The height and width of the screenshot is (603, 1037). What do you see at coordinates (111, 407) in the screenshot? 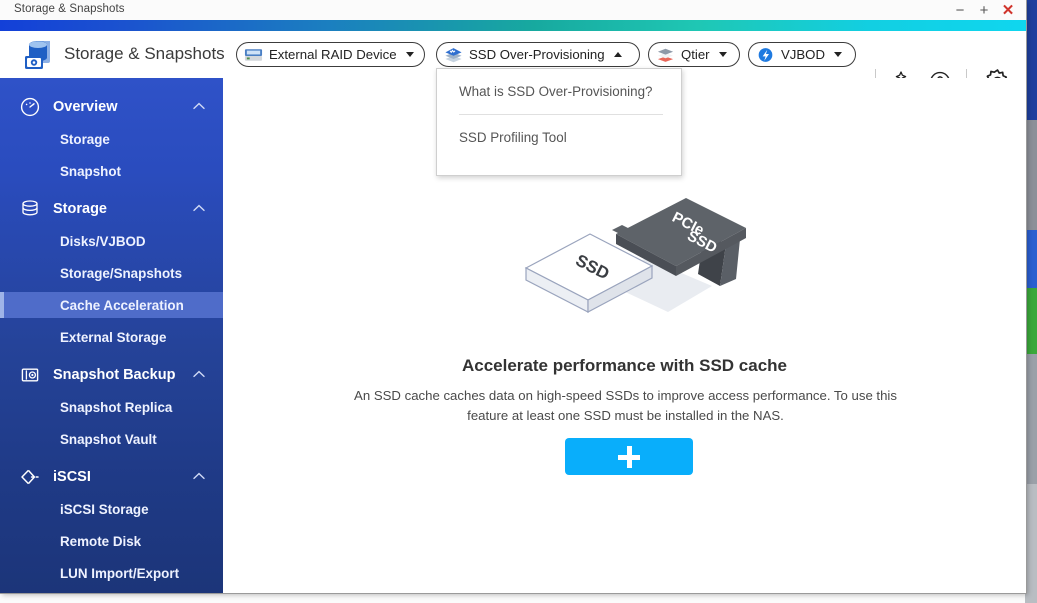
I see `sidebar-item-snapshot-replica: Snapshot Replica` at bounding box center [111, 407].